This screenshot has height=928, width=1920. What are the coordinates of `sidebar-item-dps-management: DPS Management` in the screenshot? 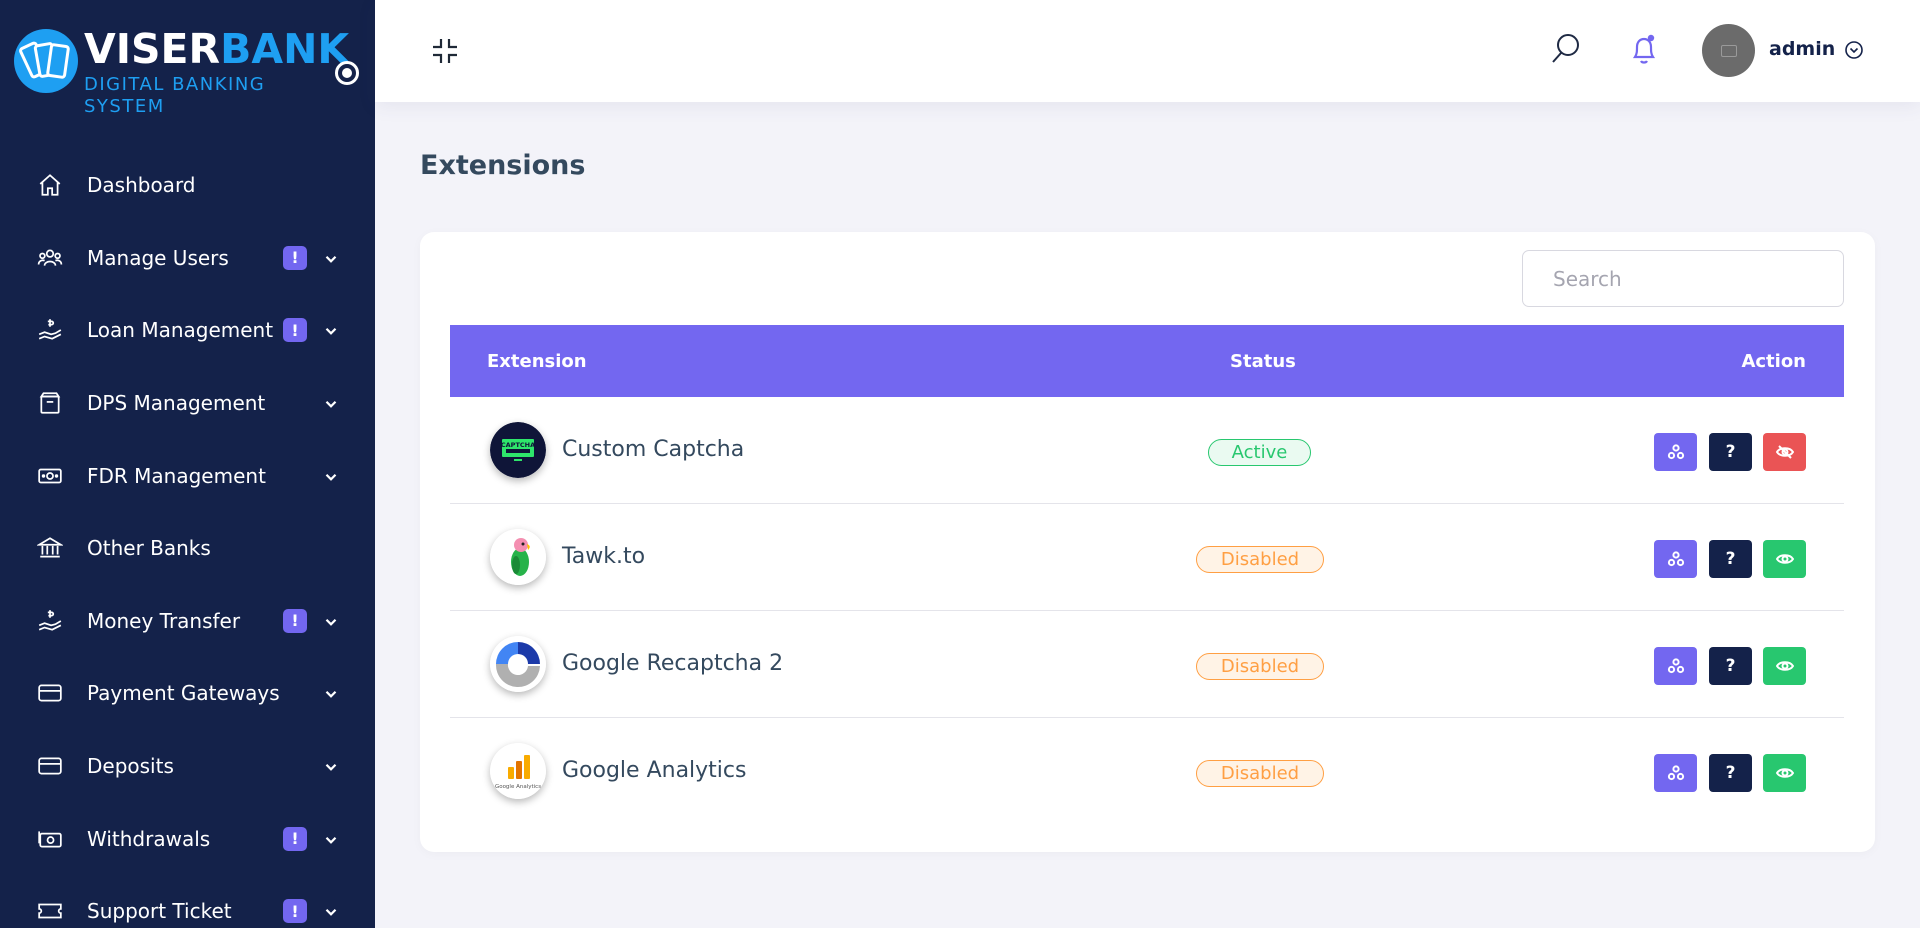 It's located at (187, 403).